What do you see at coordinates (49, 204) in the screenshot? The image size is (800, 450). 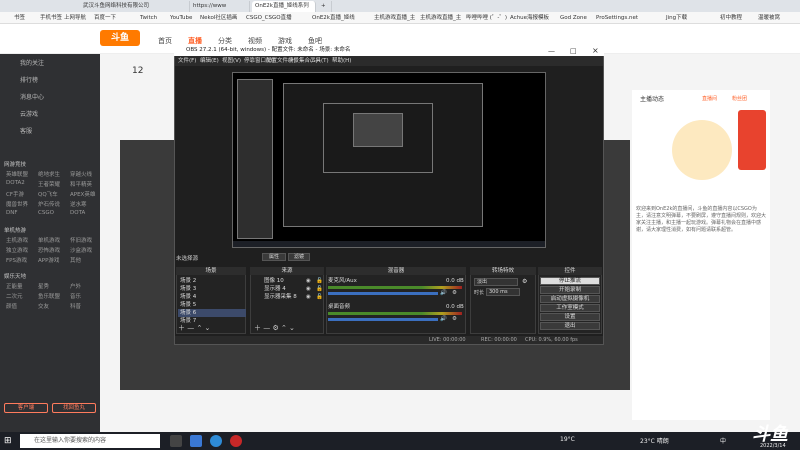 I see `sidebar-category-link: 炉石传说` at bounding box center [49, 204].